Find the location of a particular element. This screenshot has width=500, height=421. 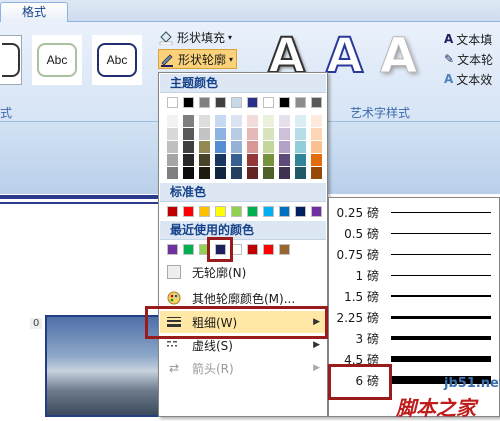

weight-option: 1 磅 is located at coordinates (414, 275).